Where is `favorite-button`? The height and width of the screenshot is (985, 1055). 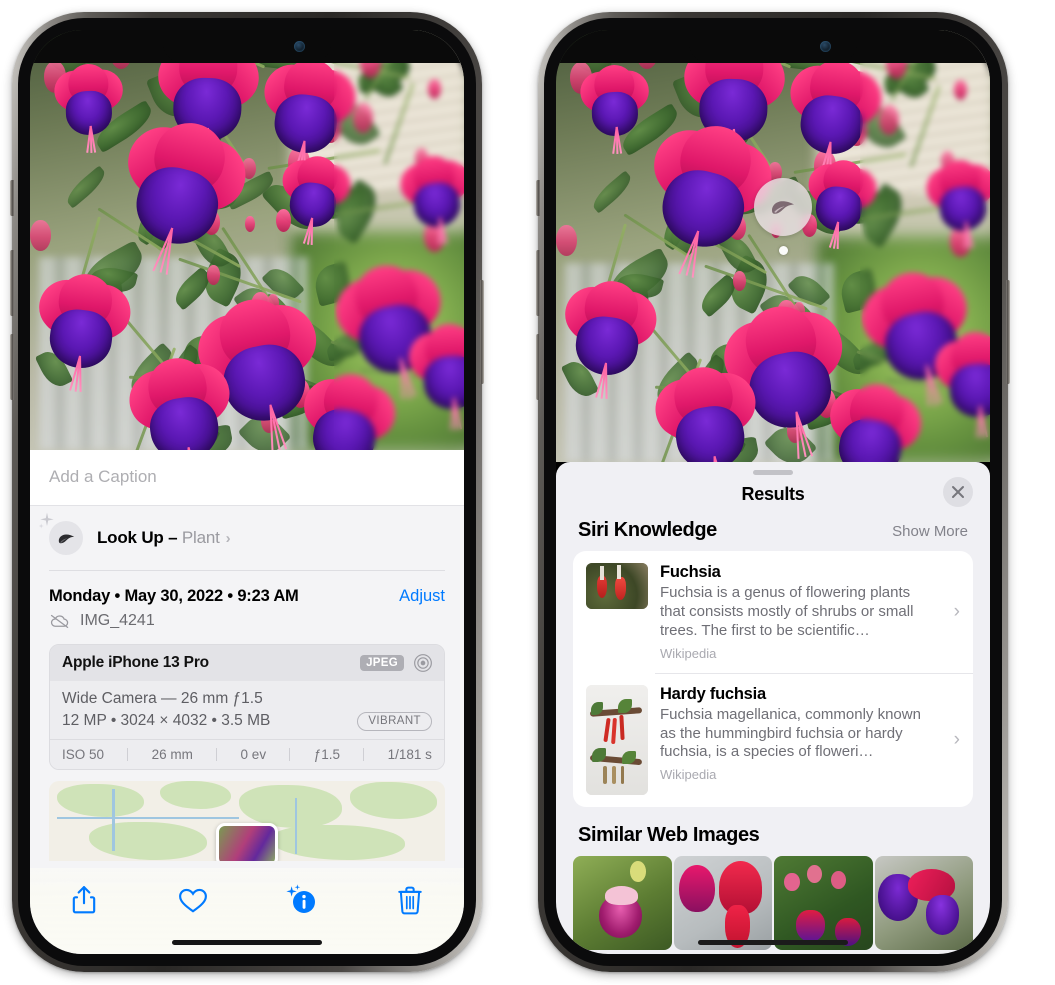 favorite-button is located at coordinates (193, 900).